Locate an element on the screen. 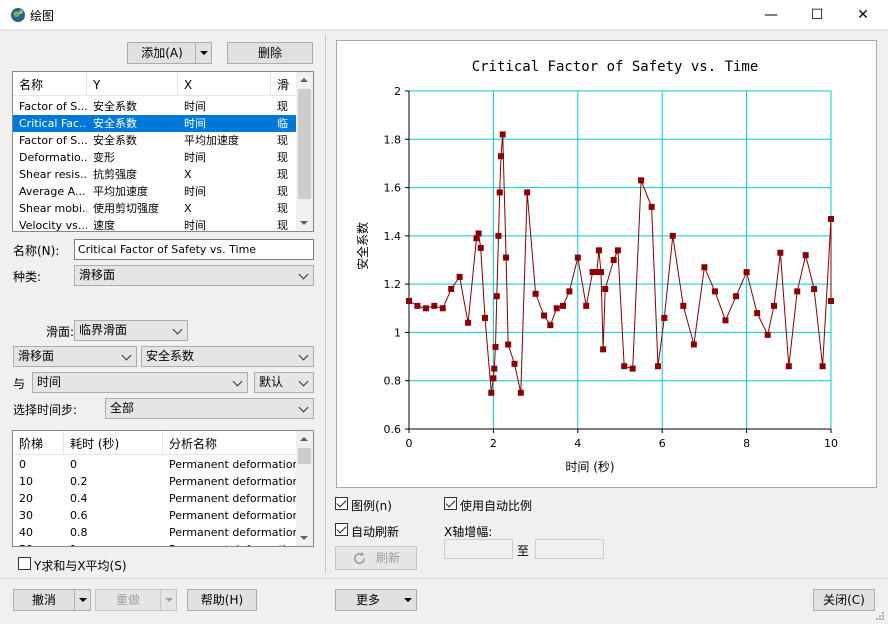  delete-plot-button: 删除 is located at coordinates (270, 53).